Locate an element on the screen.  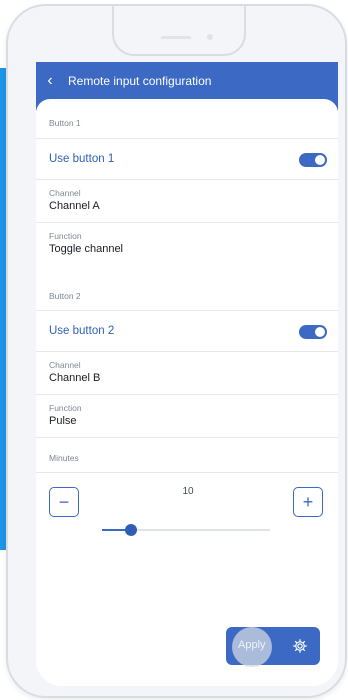
use-button-2-label: Use button 2 is located at coordinates (82, 331).